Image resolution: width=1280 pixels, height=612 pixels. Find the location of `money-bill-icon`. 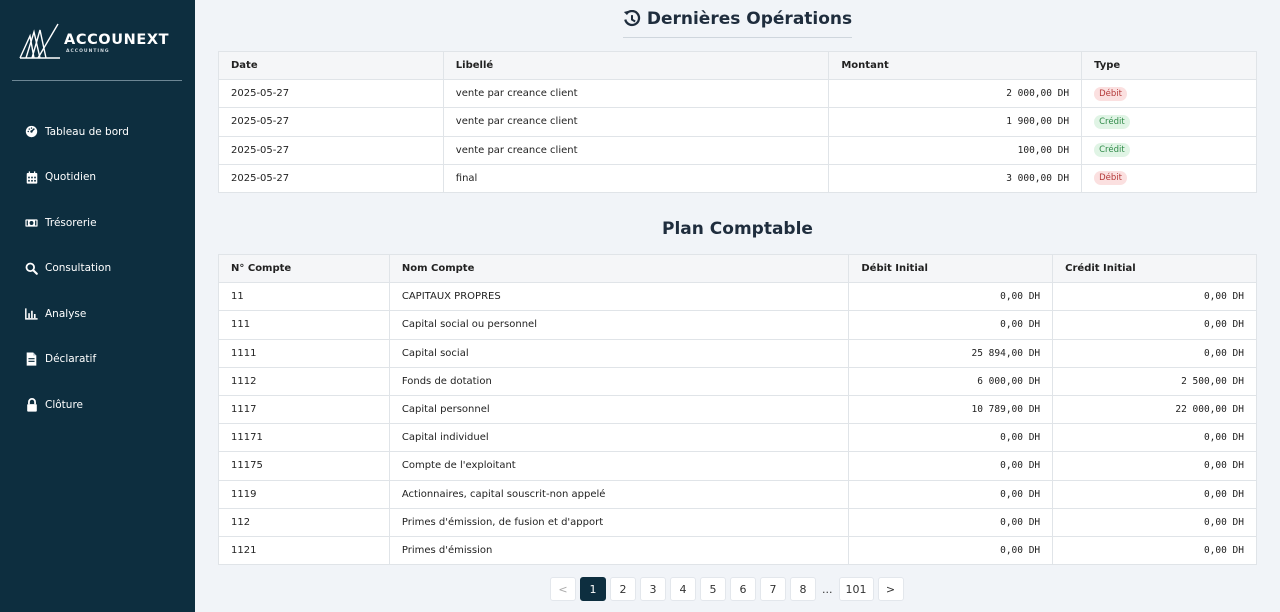

money-bill-icon is located at coordinates (31, 222).